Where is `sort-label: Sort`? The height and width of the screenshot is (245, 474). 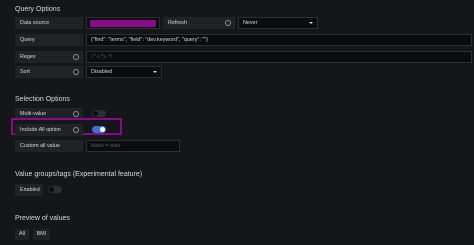 sort-label: Sort is located at coordinates (49, 72).